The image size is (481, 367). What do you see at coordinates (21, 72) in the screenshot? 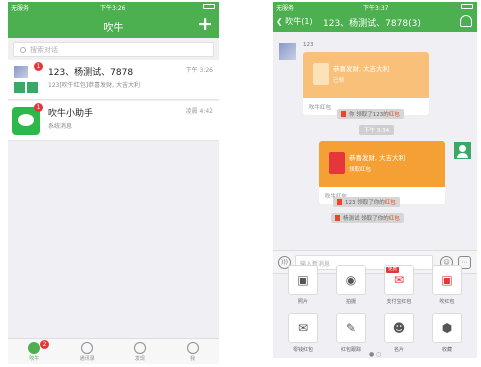
I see `group-avatar` at bounding box center [21, 72].